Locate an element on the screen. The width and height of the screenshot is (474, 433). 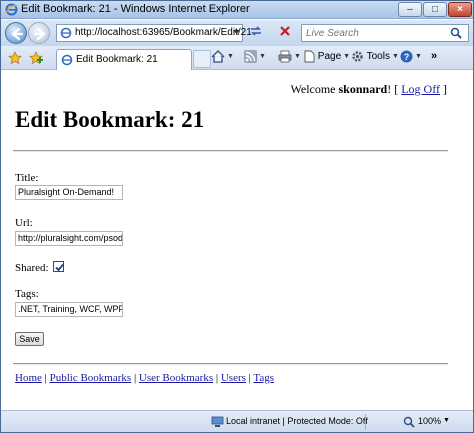
welcome-prefix: Welcome is located at coordinates (314, 89).